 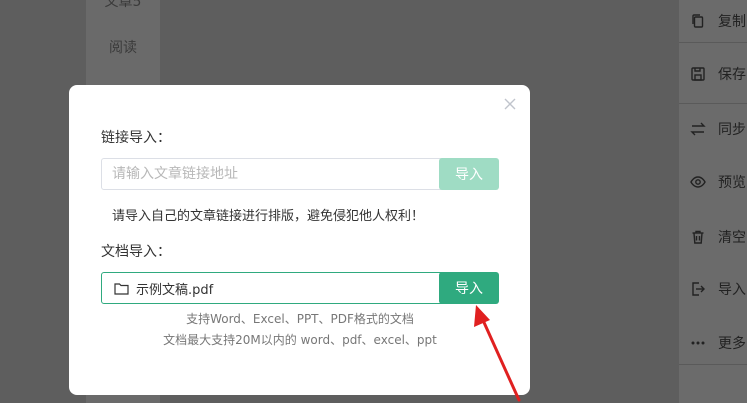 I want to click on toolbar-import: 导入, so click(x=718, y=289).